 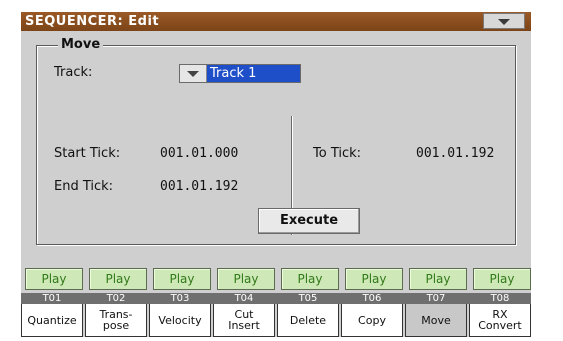 I want to click on tab-label: RX Convert, so click(x=500, y=320).